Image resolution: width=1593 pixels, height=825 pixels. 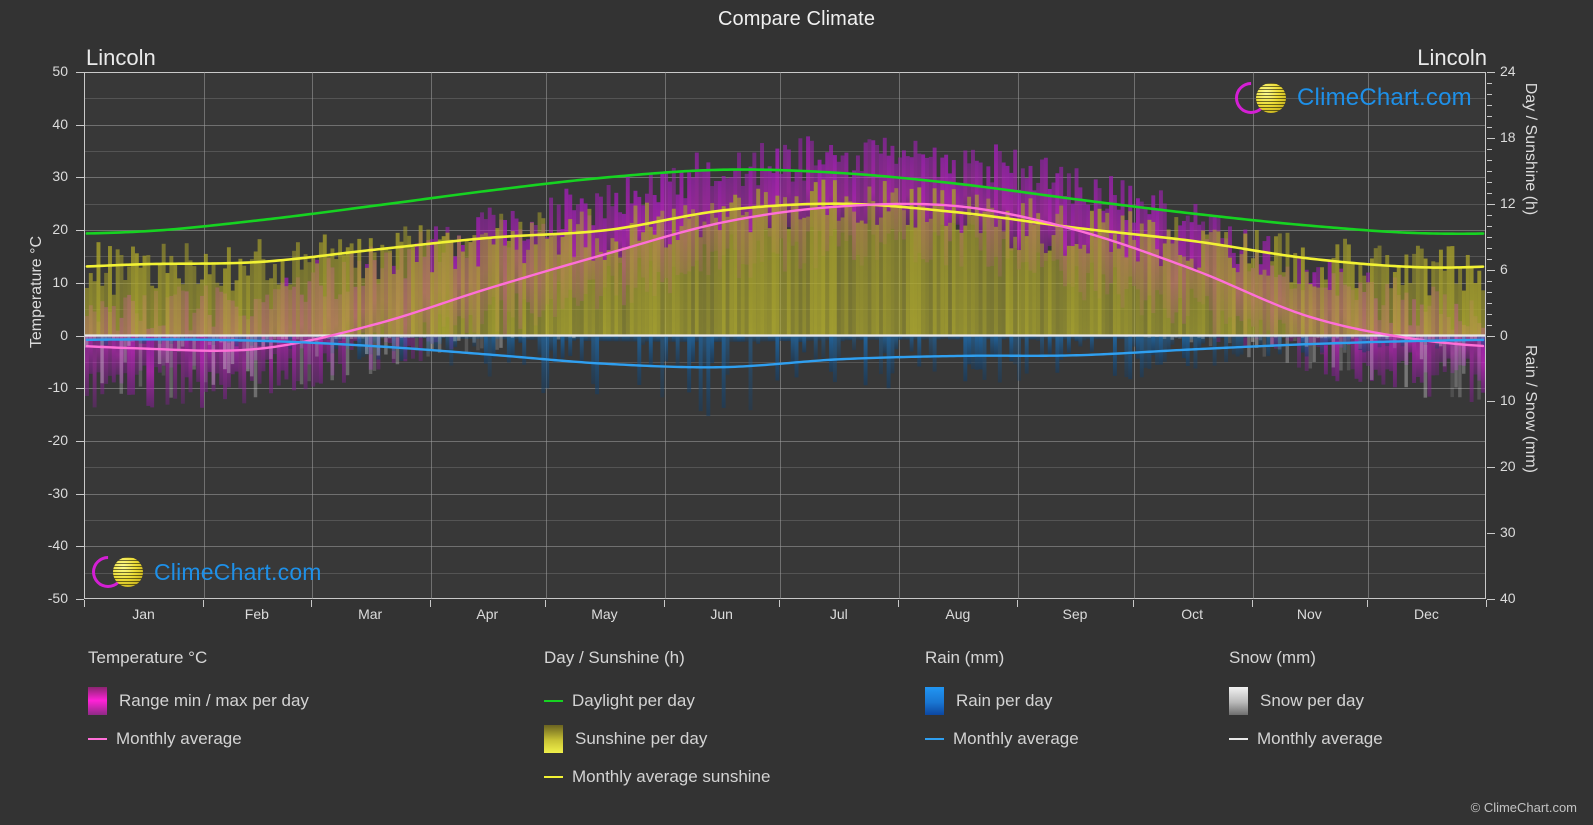 What do you see at coordinates (1523, 807) in the screenshot?
I see `copyright-notice: © ClimeChart.com` at bounding box center [1523, 807].